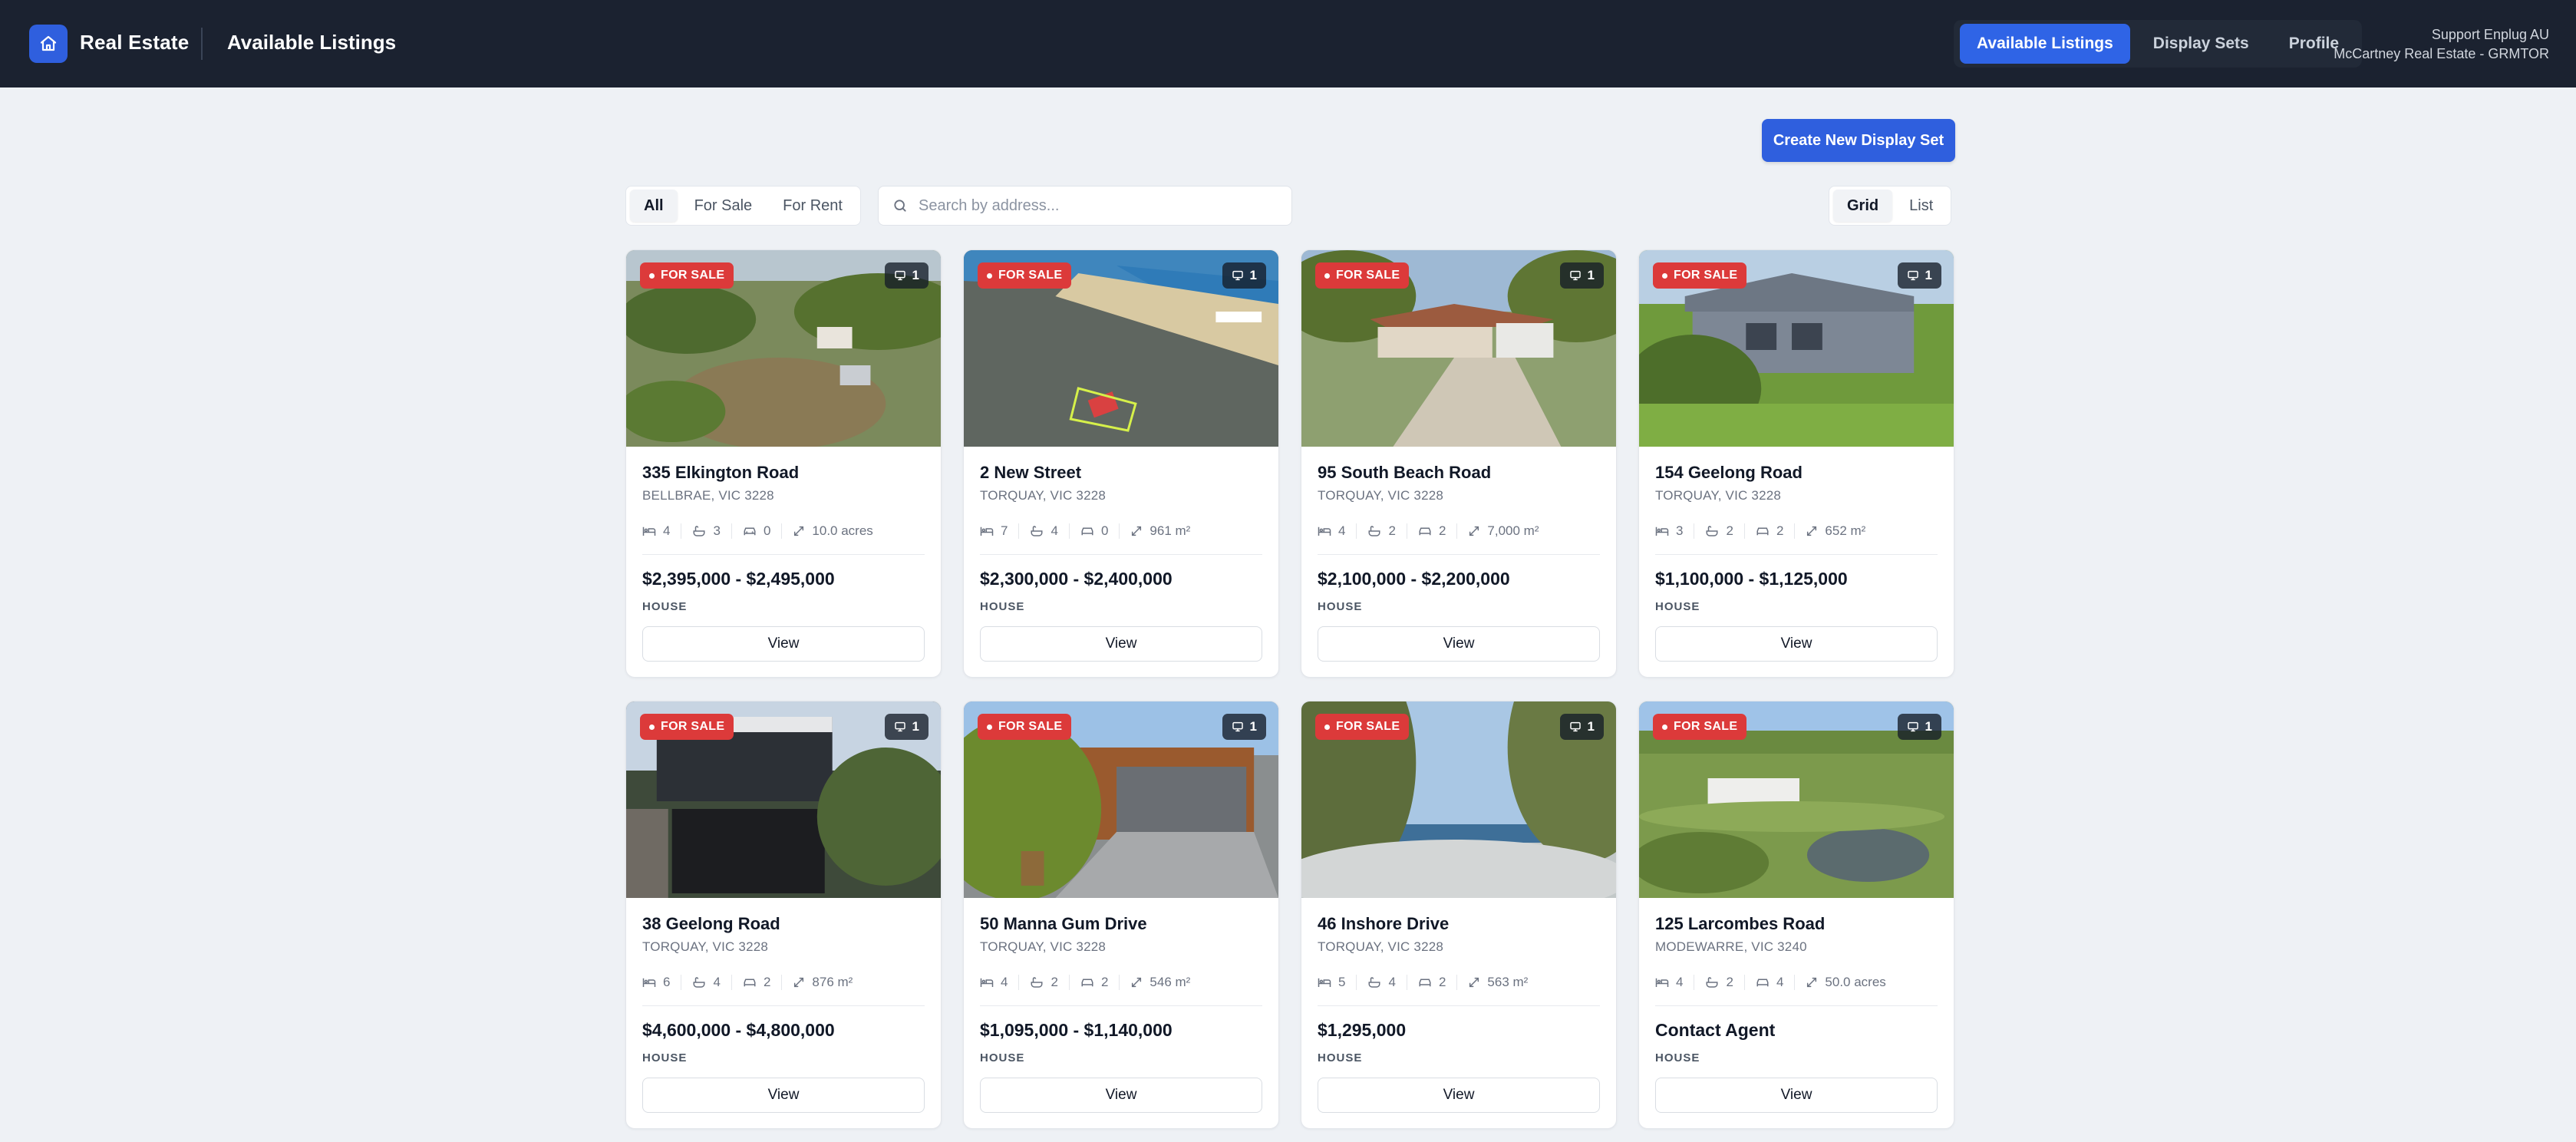  I want to click on filter-all: All, so click(654, 206).